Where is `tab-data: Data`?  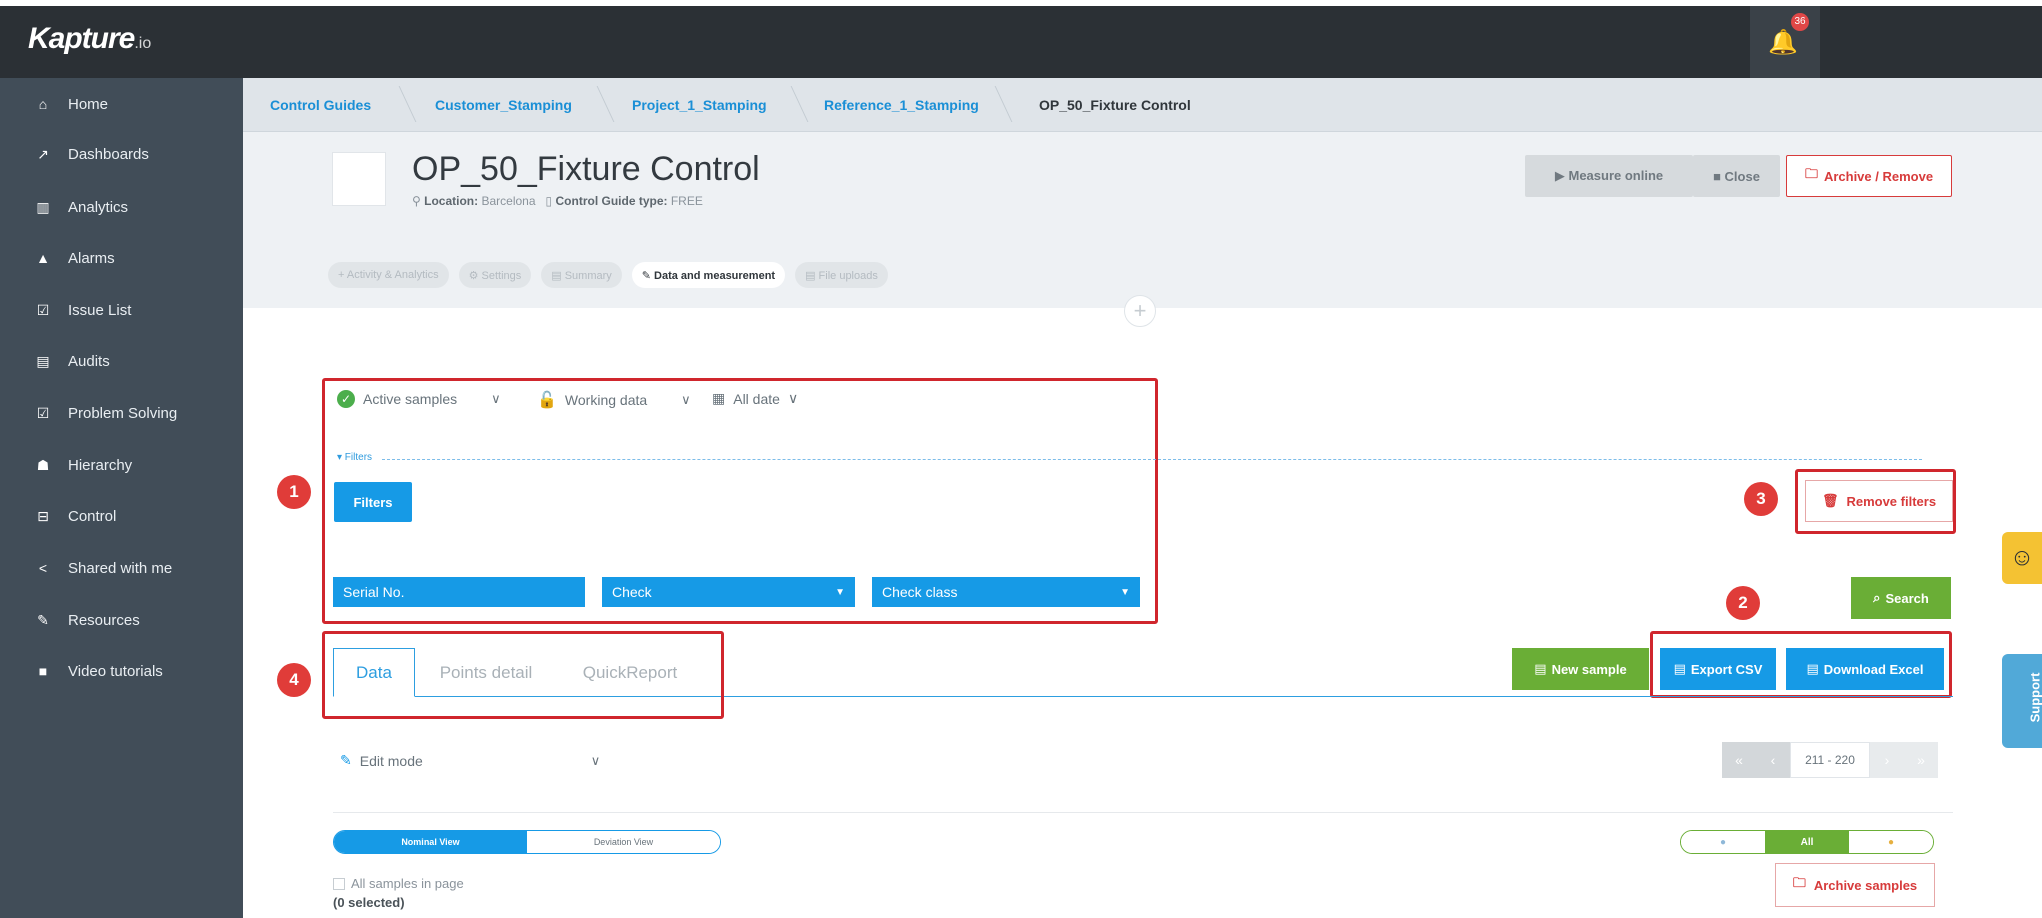
tab-data: Data is located at coordinates (374, 672).